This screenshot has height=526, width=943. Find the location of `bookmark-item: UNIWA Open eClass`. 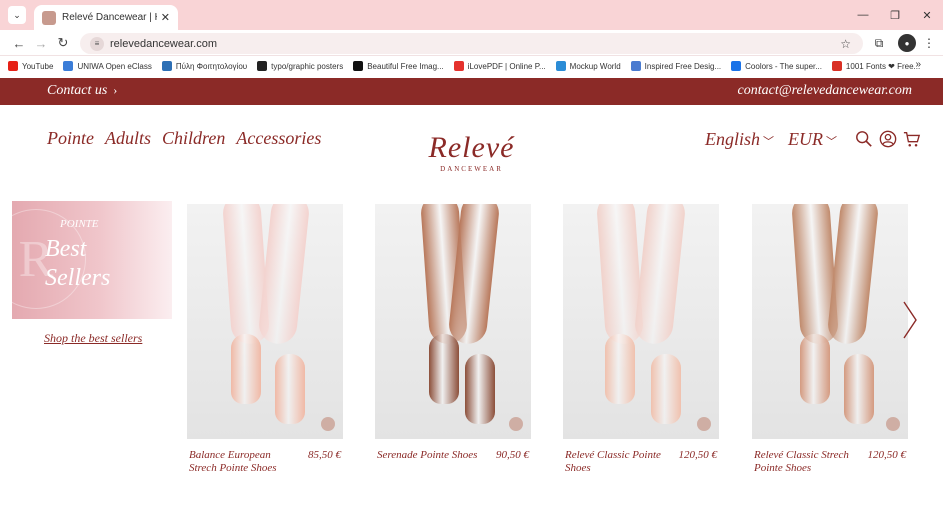

bookmark-item: UNIWA Open eClass is located at coordinates (107, 66).